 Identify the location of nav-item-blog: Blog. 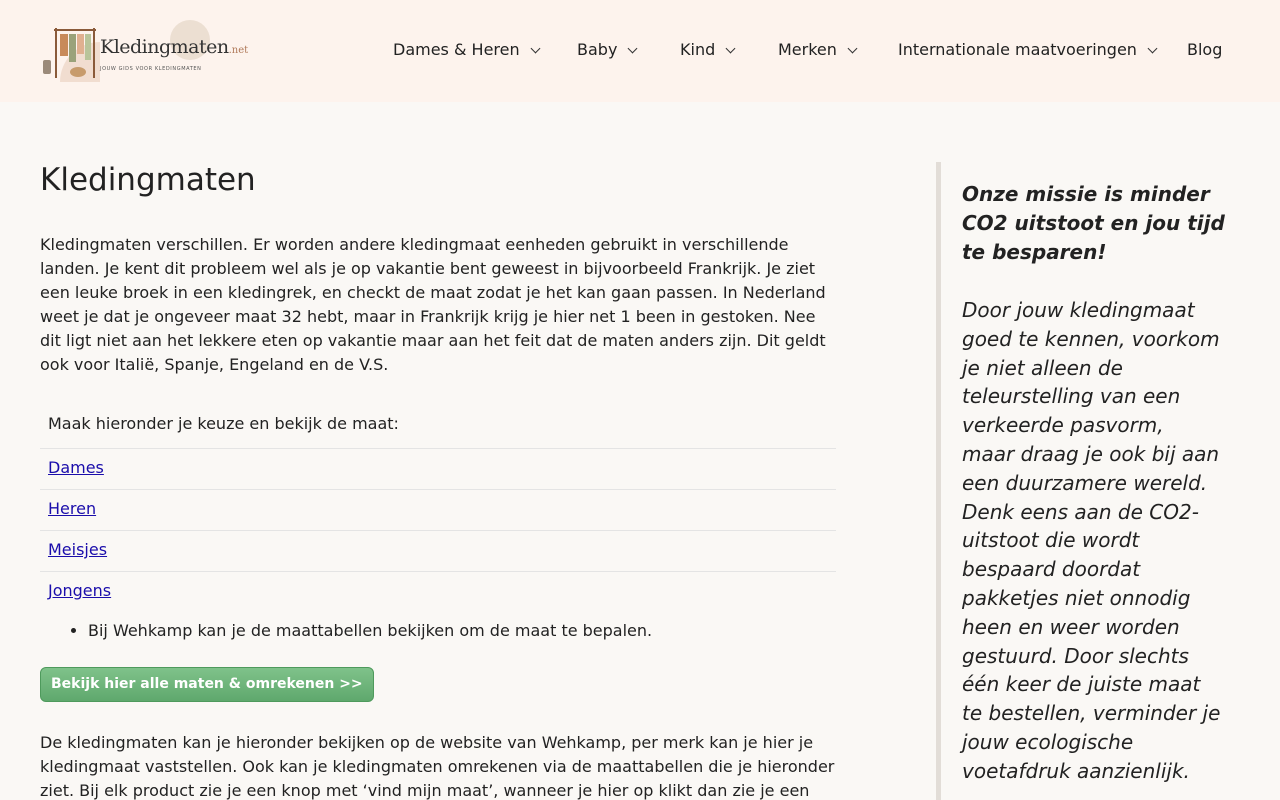
(1204, 50).